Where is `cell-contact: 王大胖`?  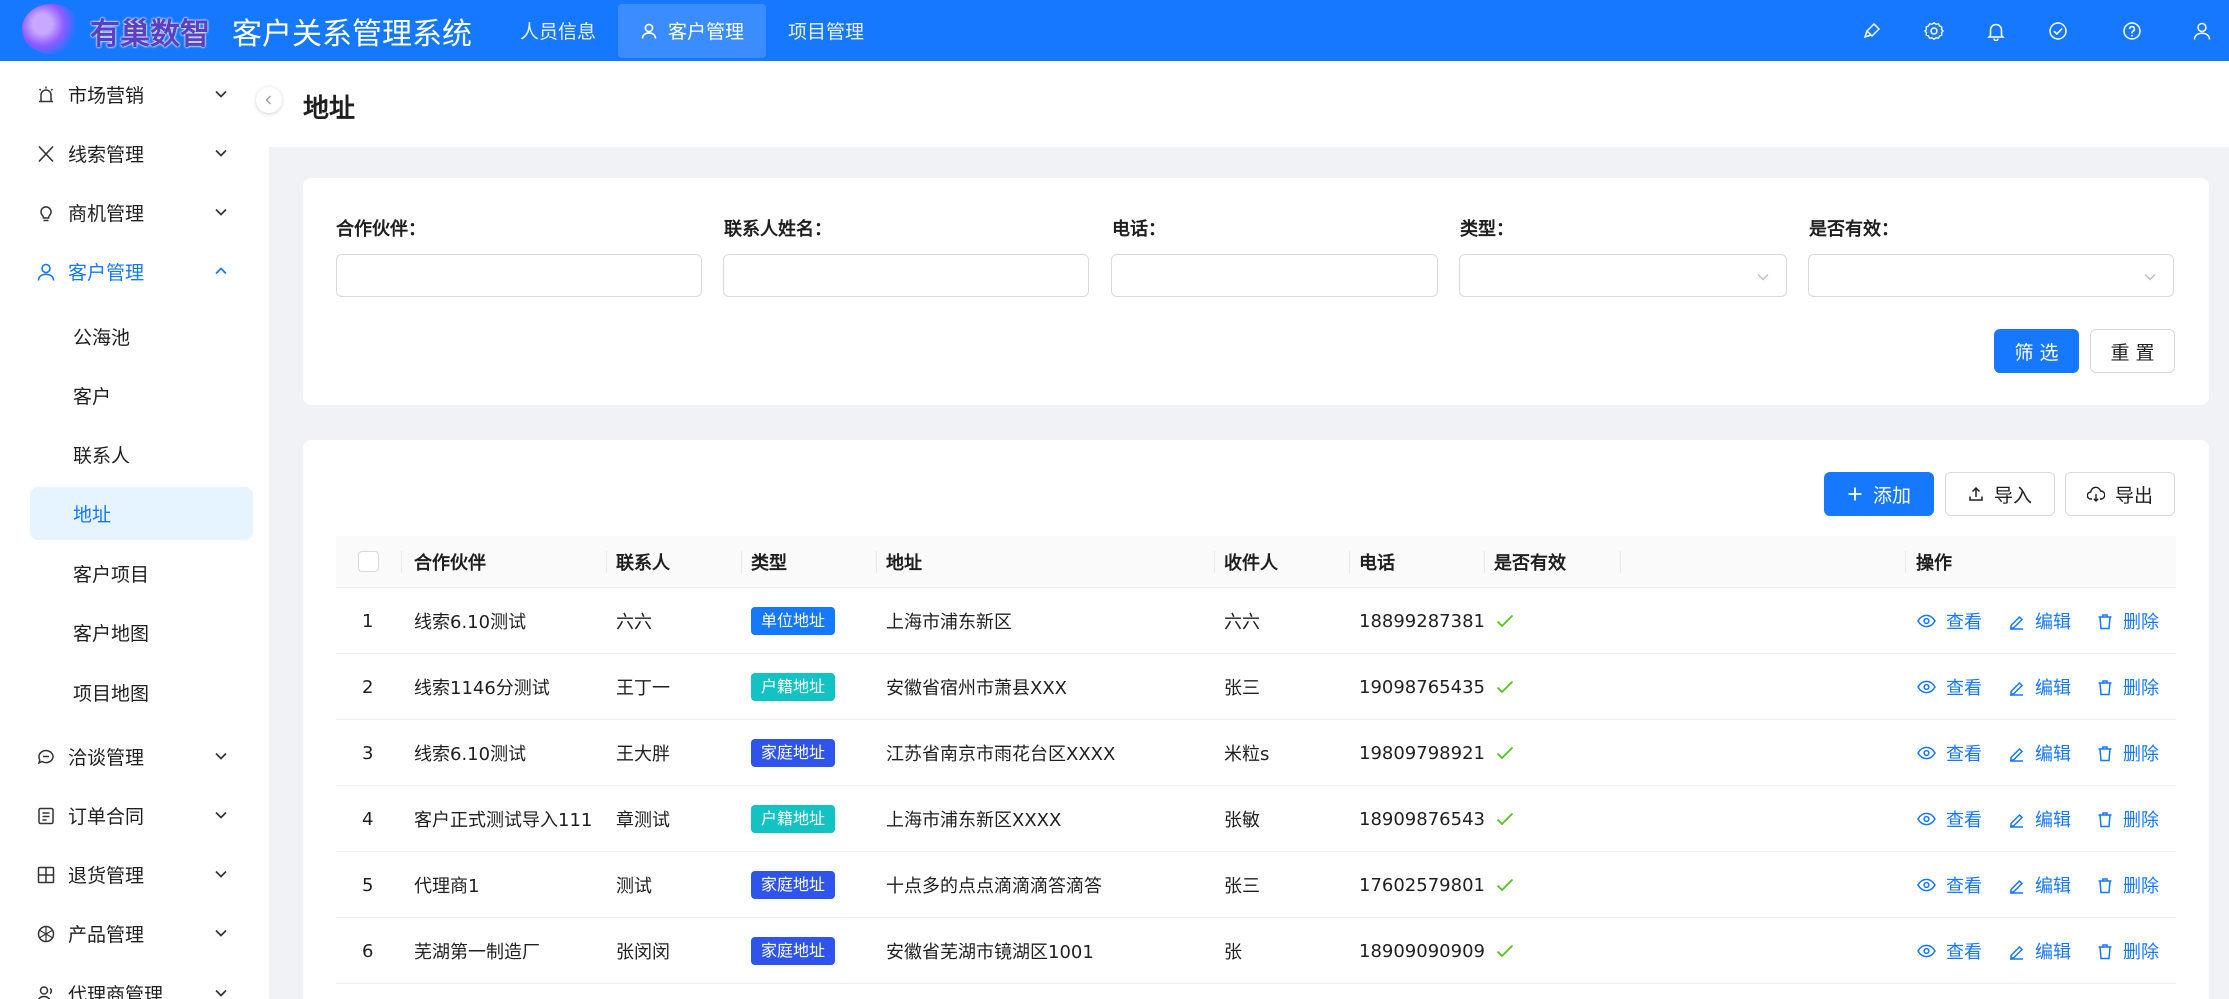 cell-contact: 王大胖 is located at coordinates (643, 754).